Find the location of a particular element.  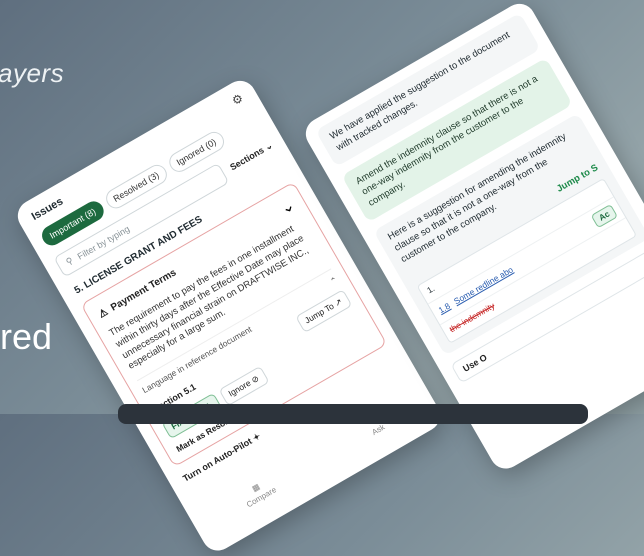

ignore-label: Ignore is located at coordinates (239, 388).